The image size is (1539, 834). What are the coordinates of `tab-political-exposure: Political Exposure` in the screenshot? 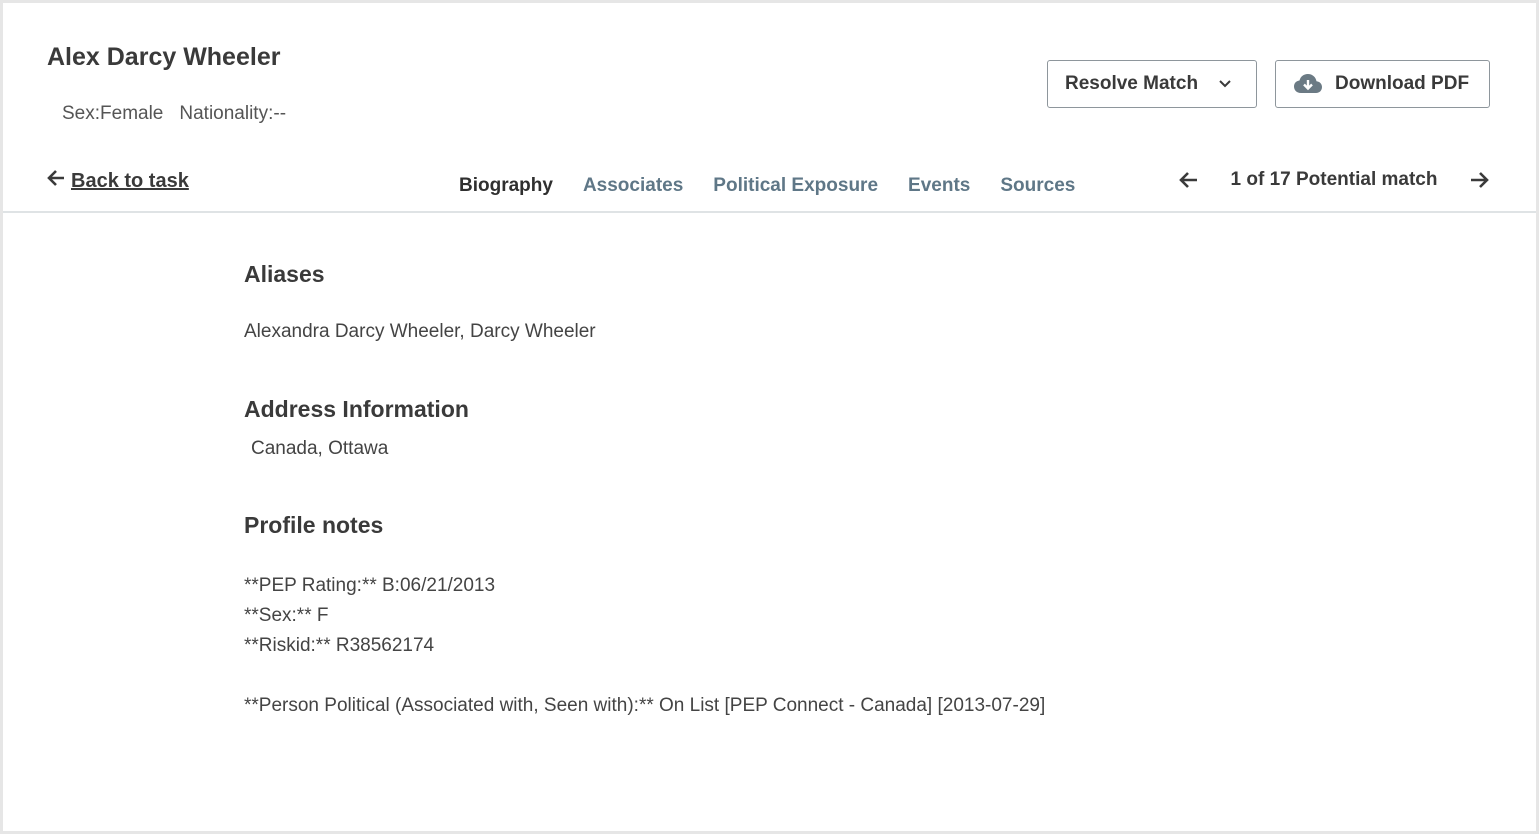 It's located at (795, 189).